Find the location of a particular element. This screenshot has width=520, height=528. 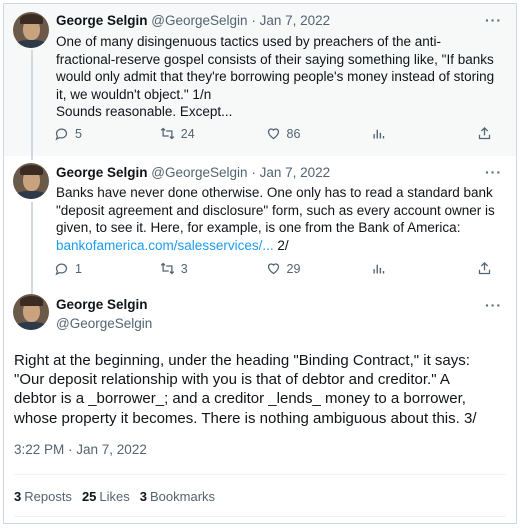

tweet-line: bankofamerica.com/salesservices/... 2/ is located at coordinates (276, 246).